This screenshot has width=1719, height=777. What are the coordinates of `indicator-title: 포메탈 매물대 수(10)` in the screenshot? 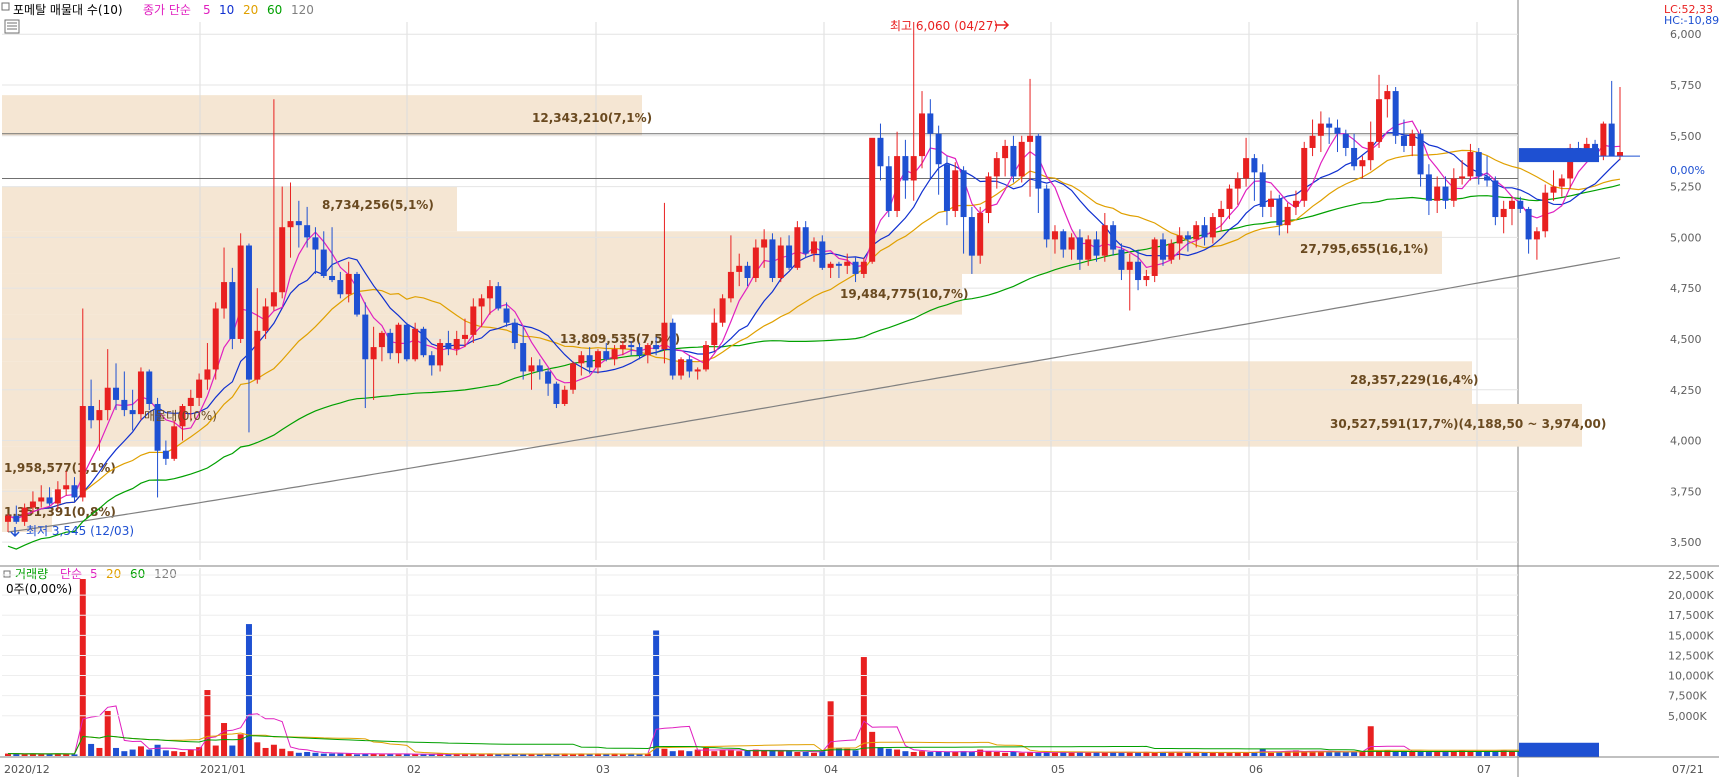 It's located at (68, 10).